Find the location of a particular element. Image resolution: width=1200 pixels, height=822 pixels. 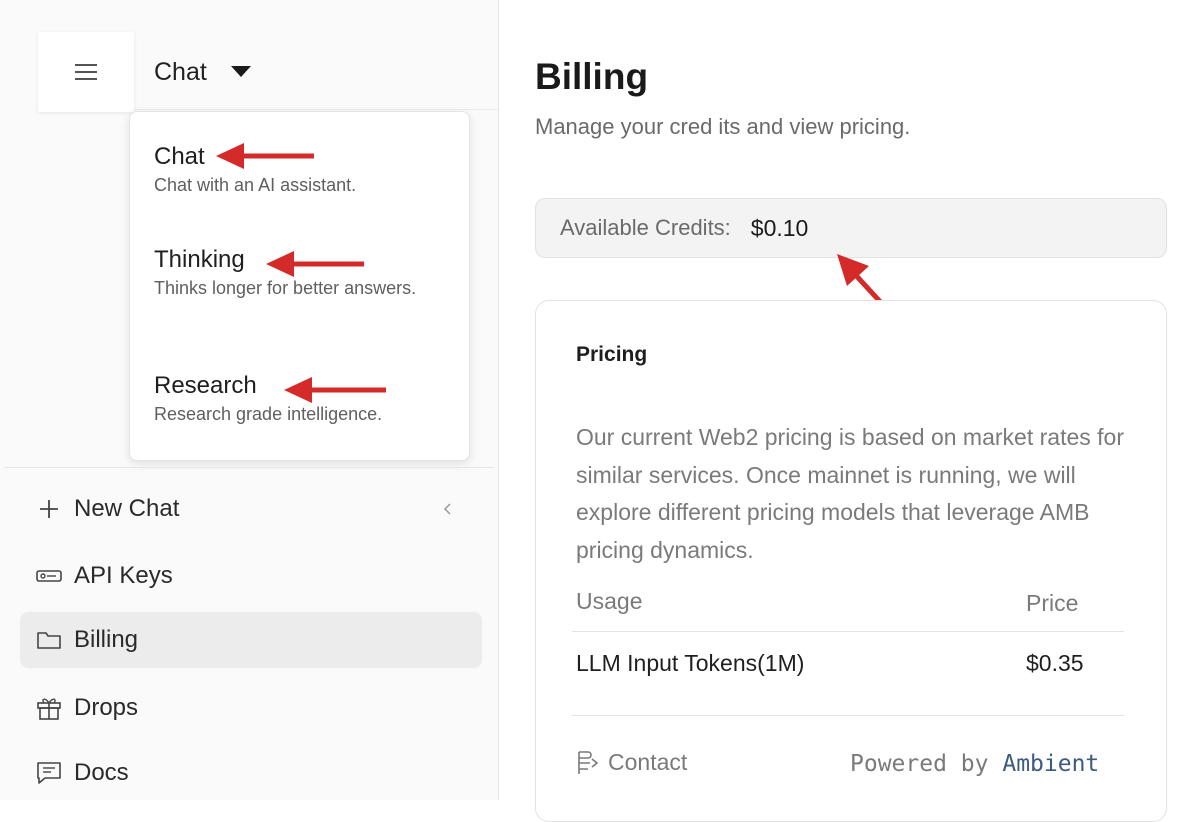

table-cell-usage: LLM Input Tokens(1M) is located at coordinates (690, 663).